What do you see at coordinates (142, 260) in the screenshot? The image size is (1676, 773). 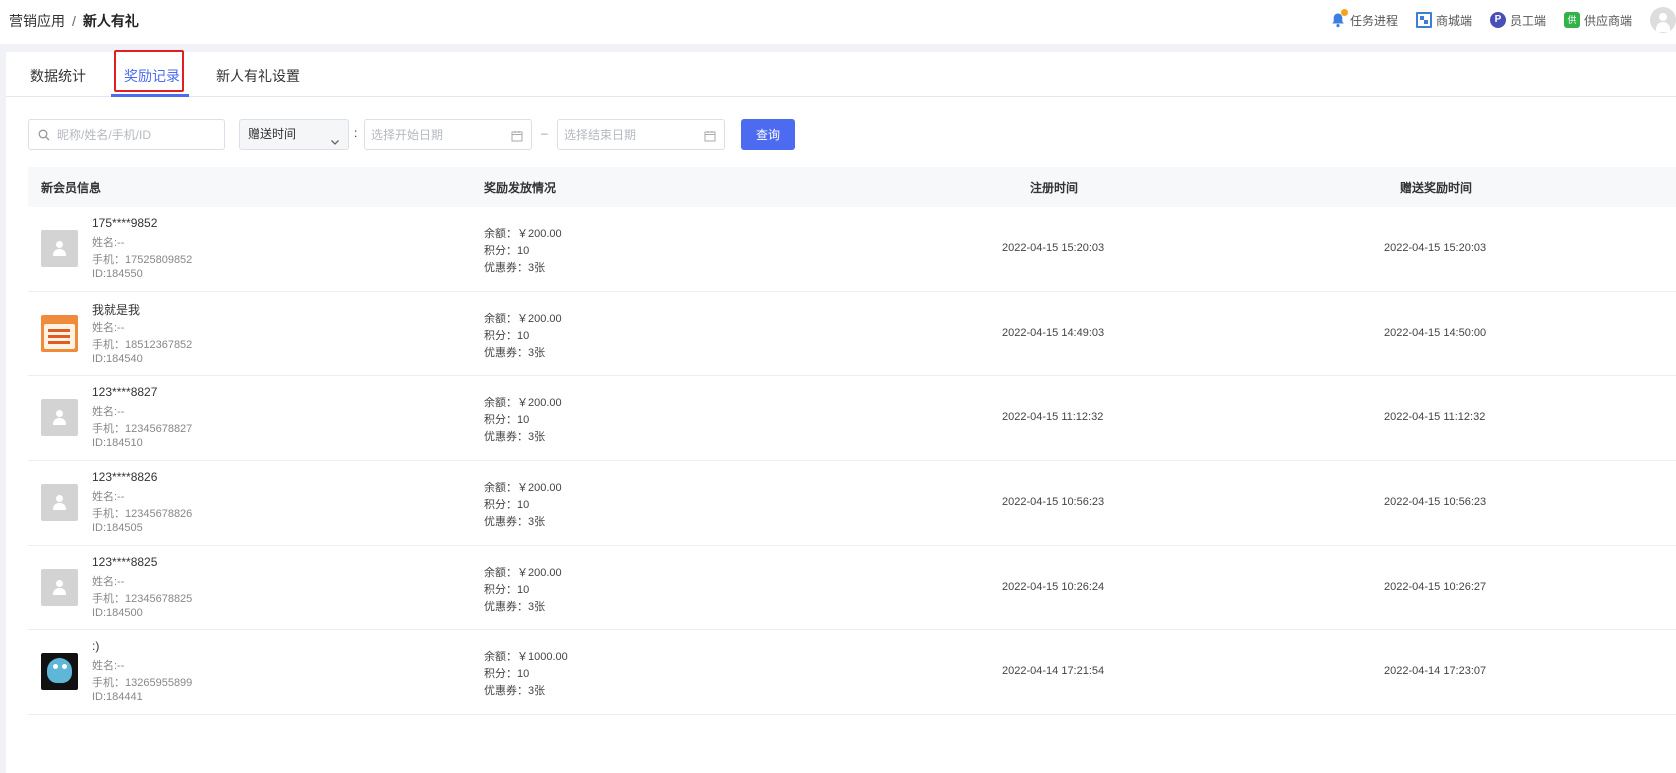 I see `member-phone: 手机：17525809852` at bounding box center [142, 260].